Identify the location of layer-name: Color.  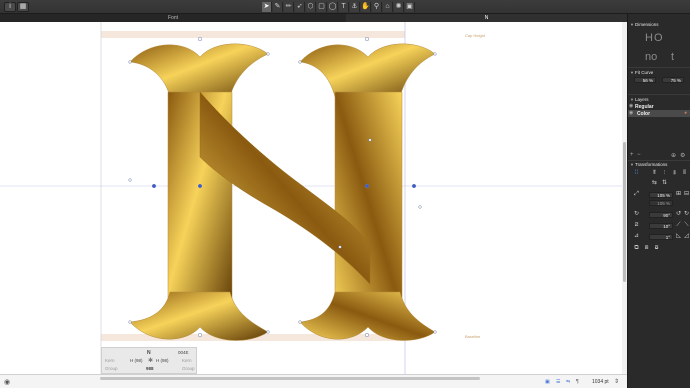
(644, 114).